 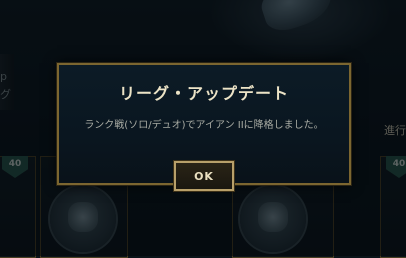 I want to click on dialog-message: ランク戦(ソロ/デュオ)でアイアン IIに降格しました。, so click(x=204, y=125).